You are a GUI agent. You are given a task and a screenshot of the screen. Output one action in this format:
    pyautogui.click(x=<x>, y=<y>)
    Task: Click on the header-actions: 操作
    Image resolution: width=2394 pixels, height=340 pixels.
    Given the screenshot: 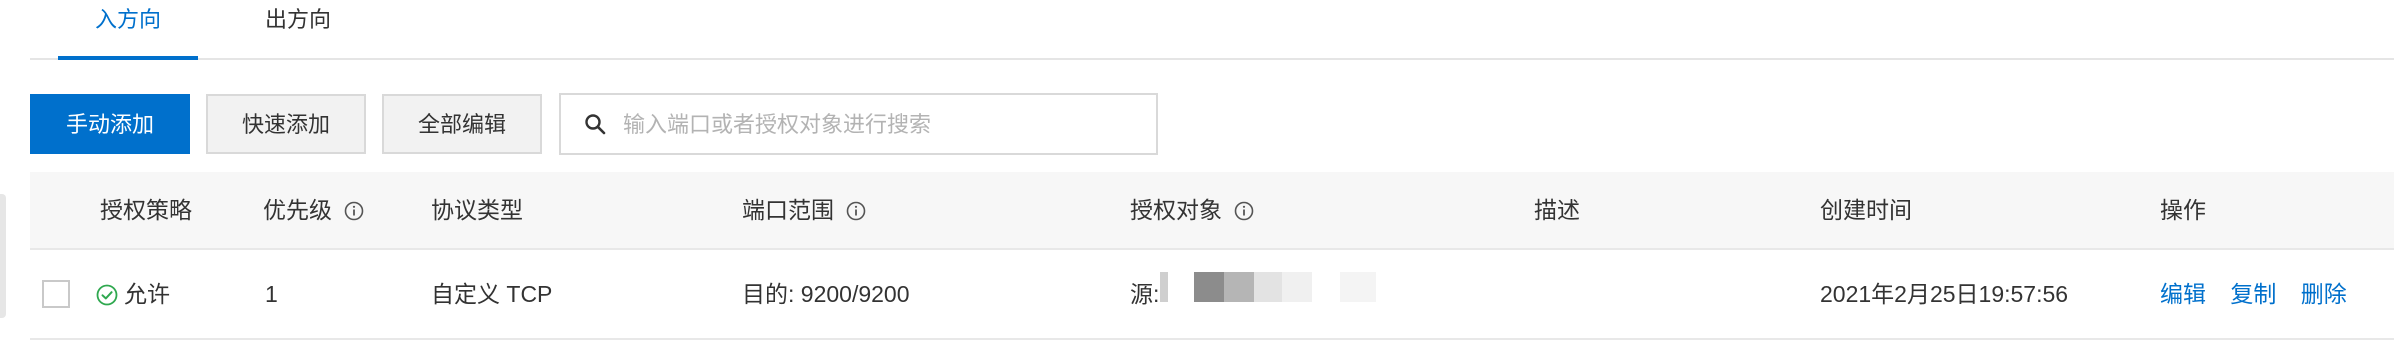 What is the action you would take?
    pyautogui.click(x=2183, y=210)
    